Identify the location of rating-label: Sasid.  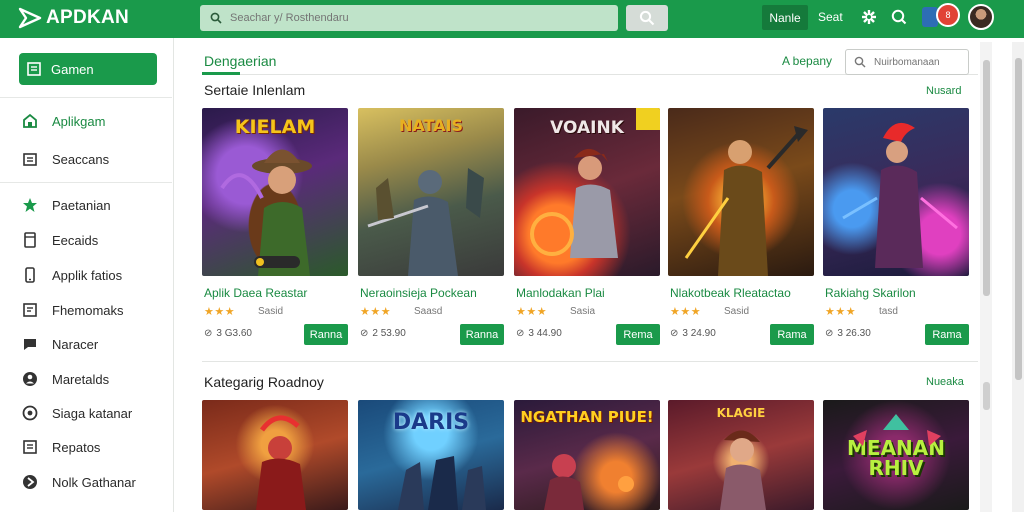
(737, 311).